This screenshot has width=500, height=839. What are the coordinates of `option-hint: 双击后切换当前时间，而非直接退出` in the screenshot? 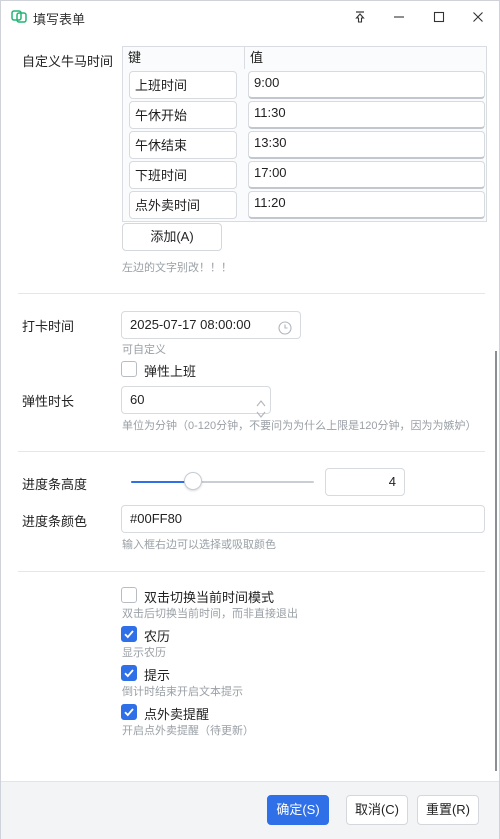 It's located at (210, 614).